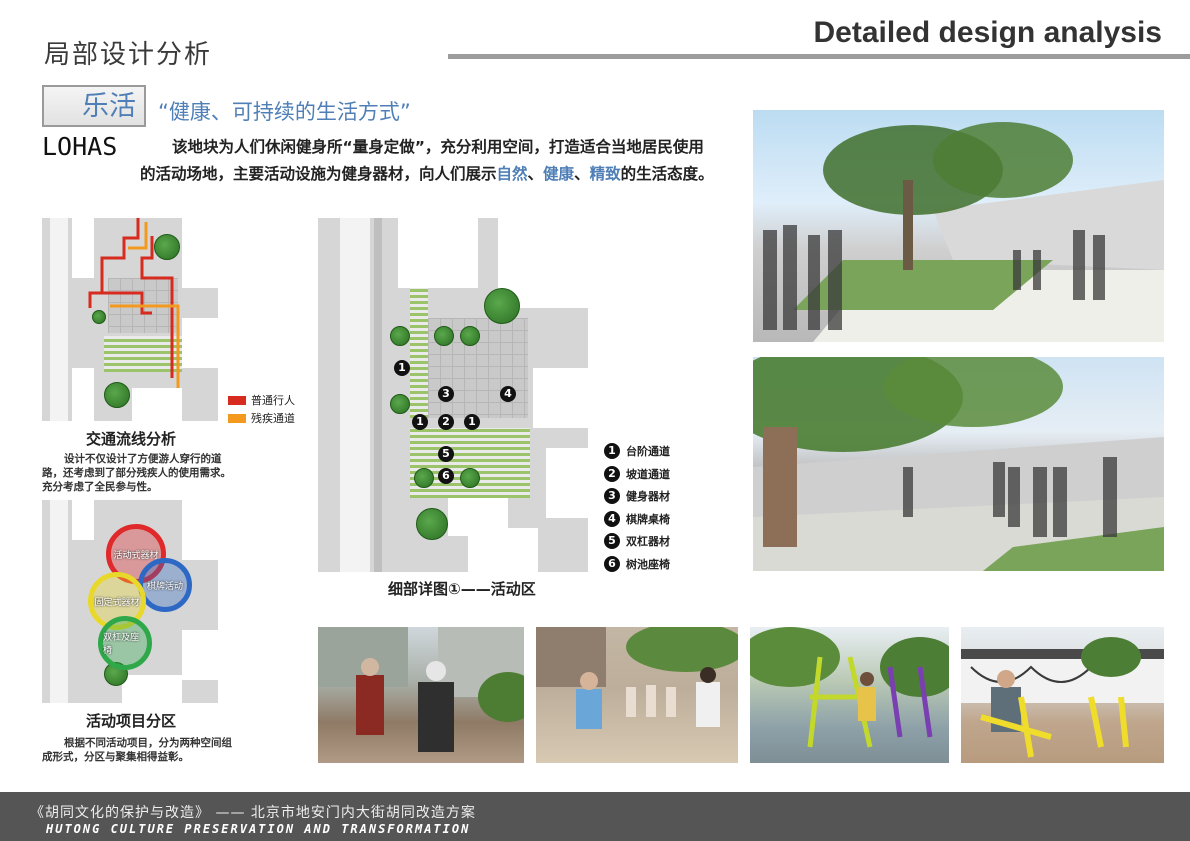 The width and height of the screenshot is (1190, 841). I want to click on detail-plan-map: 1 3 4 1 2 1 5 6, so click(453, 395).